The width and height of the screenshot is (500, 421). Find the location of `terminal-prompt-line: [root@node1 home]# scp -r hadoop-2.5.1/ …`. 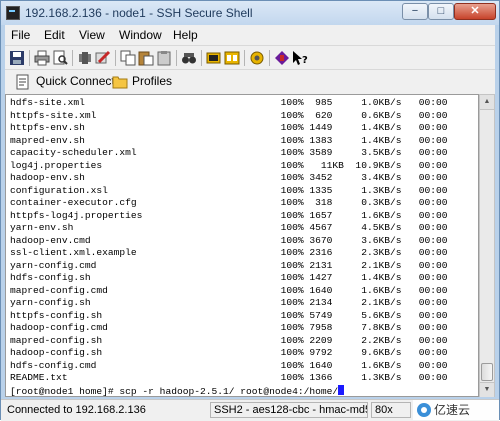

terminal-prompt-line: [root@node1 home]# scp -r hadoop-2.5.1/ … is located at coordinates (229, 390).